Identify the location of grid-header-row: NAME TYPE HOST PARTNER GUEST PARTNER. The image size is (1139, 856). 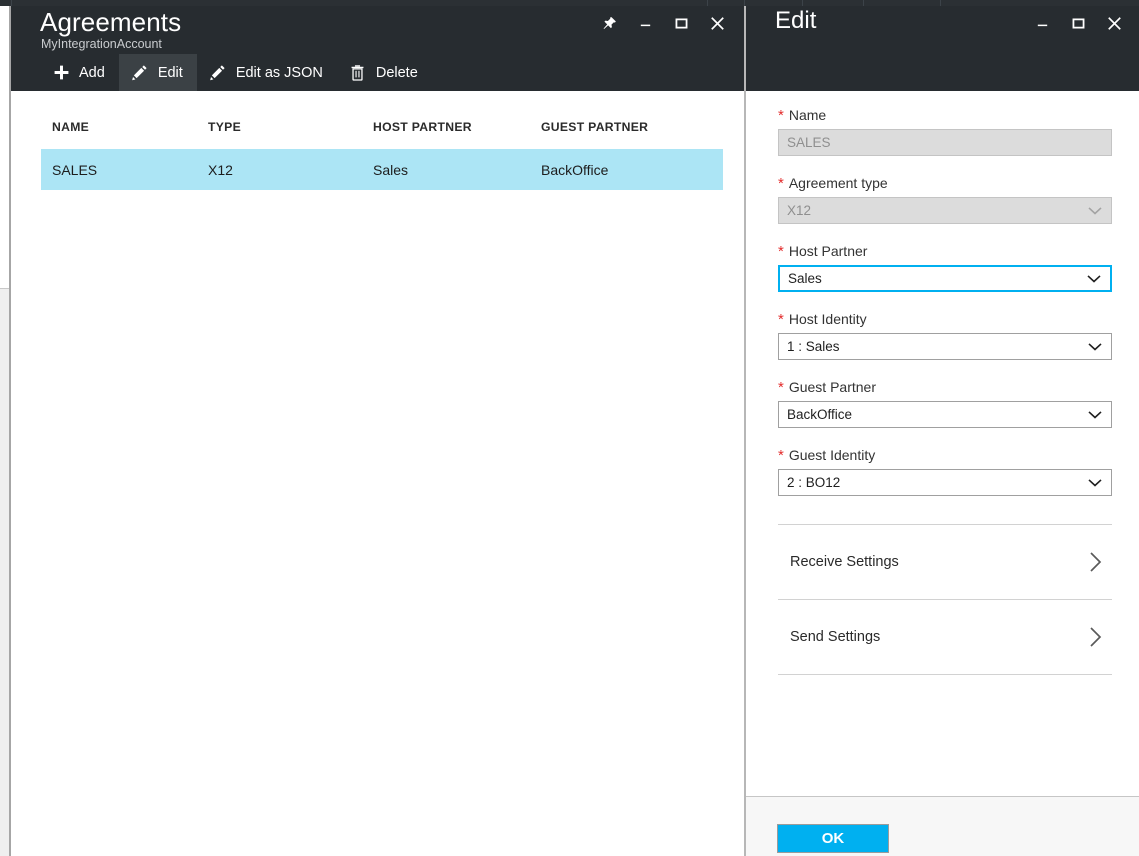
(382, 126).